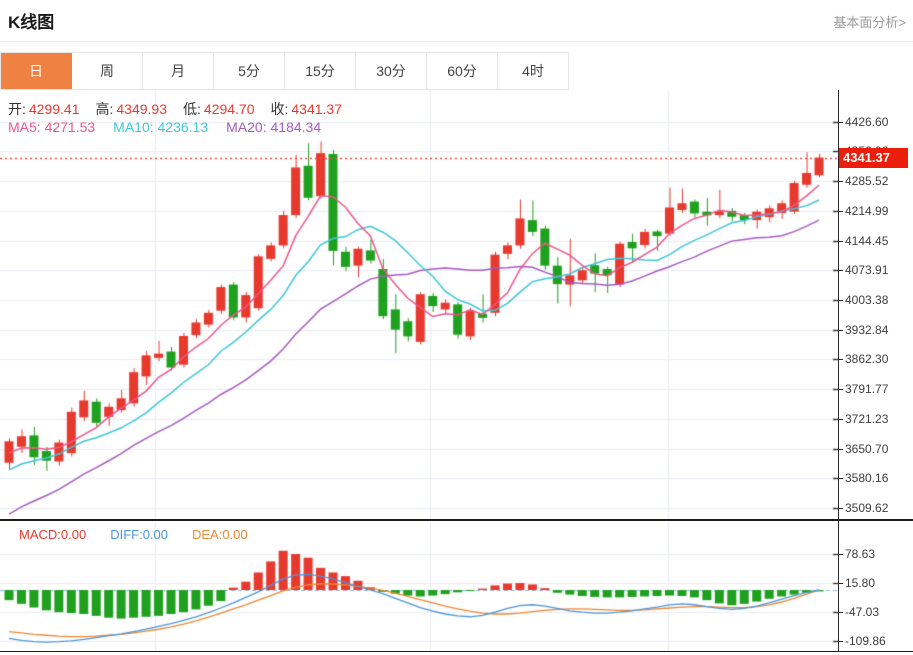  What do you see at coordinates (533, 71) in the screenshot?
I see `tab-4hour: 4时` at bounding box center [533, 71].